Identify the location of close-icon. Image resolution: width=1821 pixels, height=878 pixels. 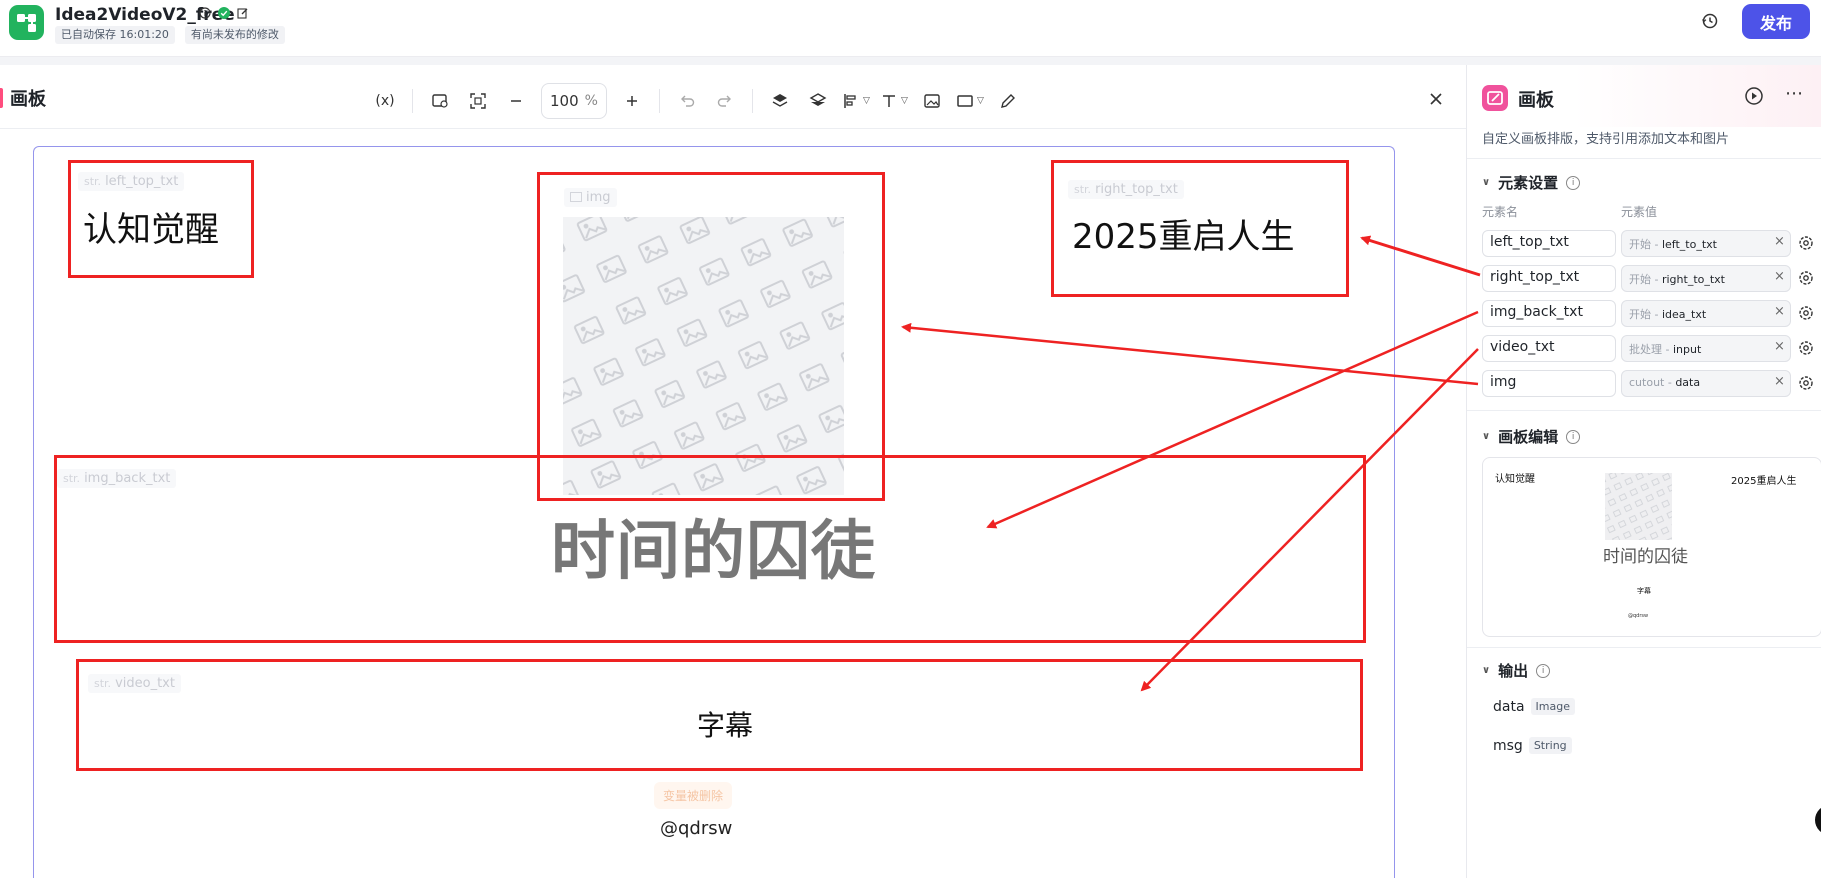
(1436, 99).